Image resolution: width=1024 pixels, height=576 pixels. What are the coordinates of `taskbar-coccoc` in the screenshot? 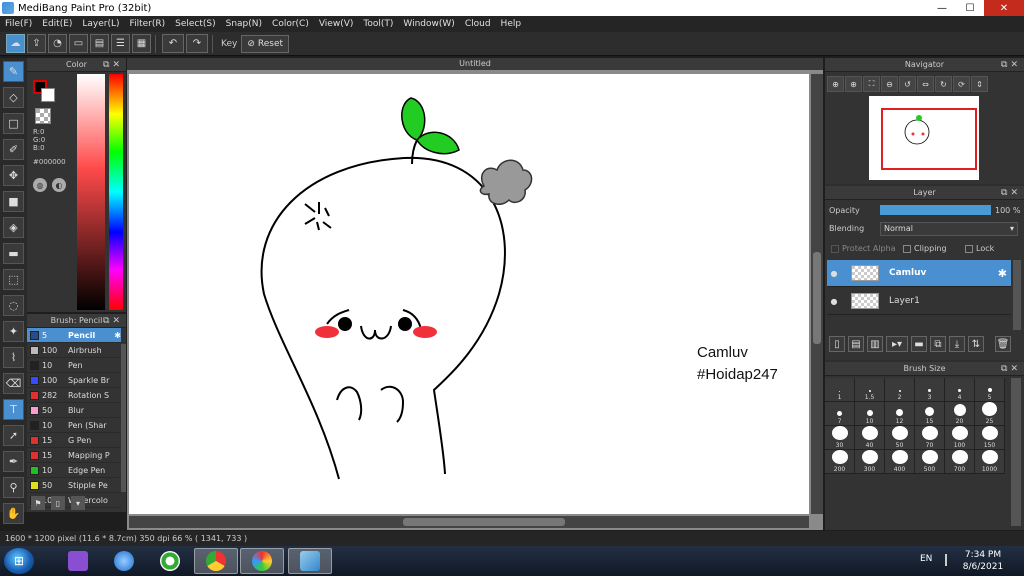 It's located at (170, 561).